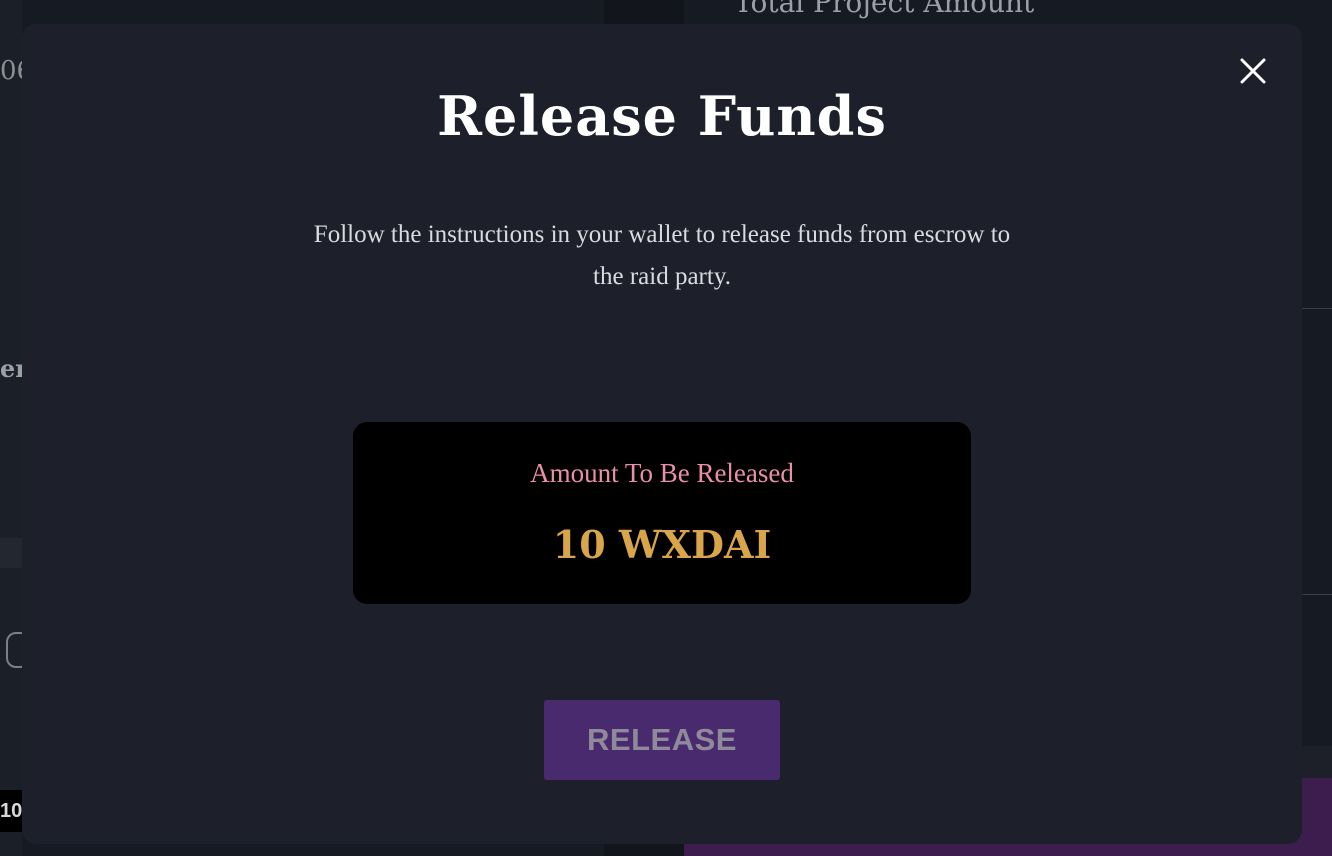  What do you see at coordinates (662, 740) in the screenshot?
I see `release-button: RELEASE` at bounding box center [662, 740].